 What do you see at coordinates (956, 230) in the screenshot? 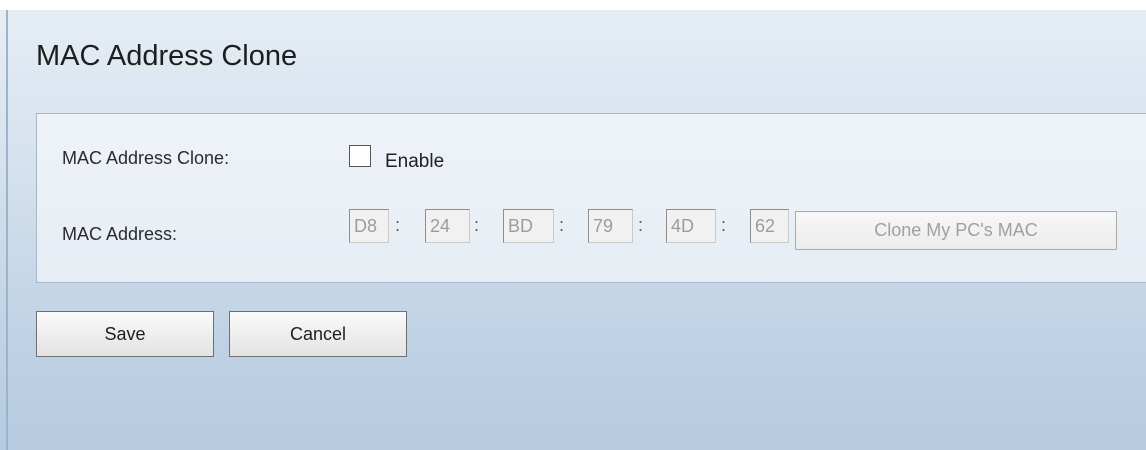
I see `clone-my-pc-mac-button: Clone My PC's MAC` at bounding box center [956, 230].